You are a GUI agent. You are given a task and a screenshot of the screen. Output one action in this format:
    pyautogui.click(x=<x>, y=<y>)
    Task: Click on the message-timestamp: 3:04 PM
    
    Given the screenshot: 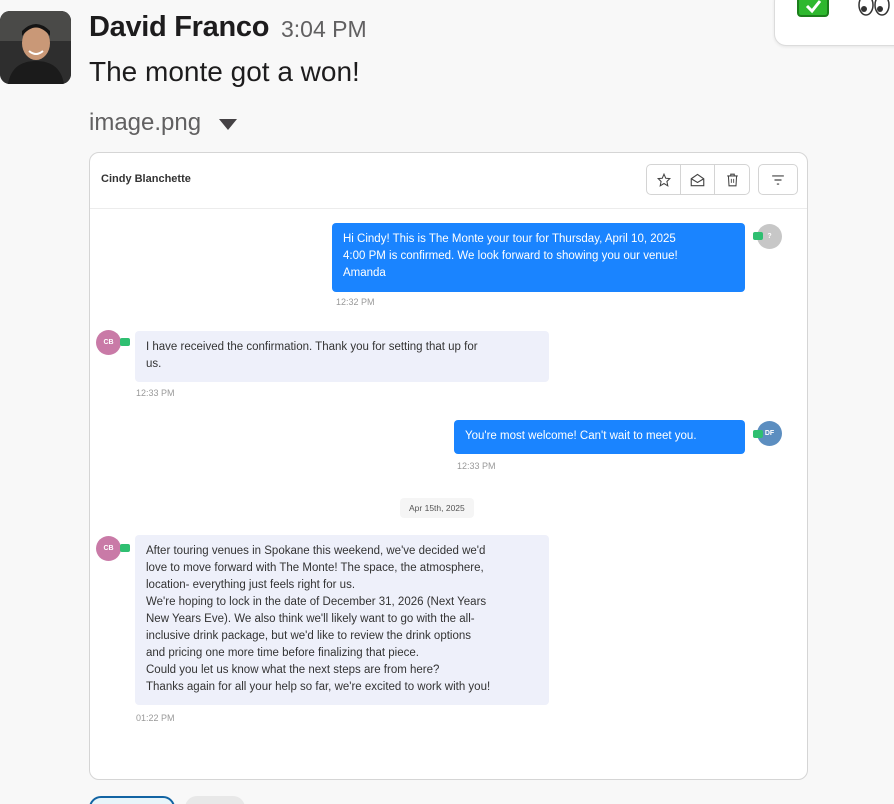 What is the action you would take?
    pyautogui.click(x=324, y=29)
    